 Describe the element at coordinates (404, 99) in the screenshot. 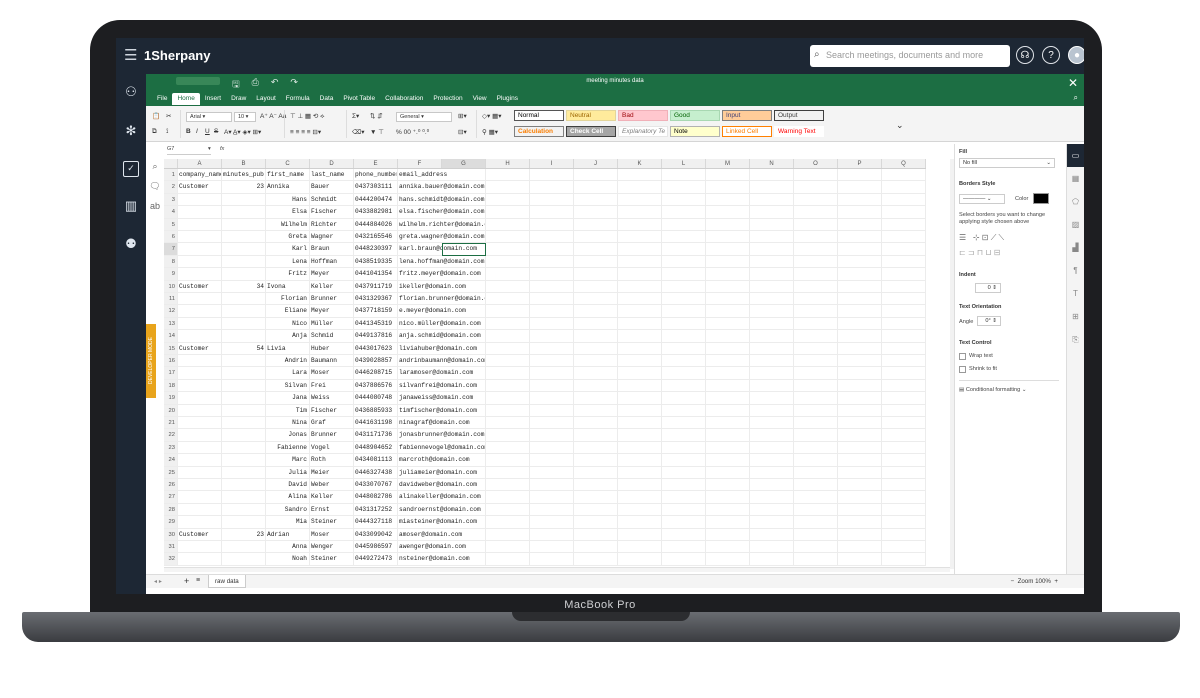

I see `menu-collaboration: Collaboration` at that location.